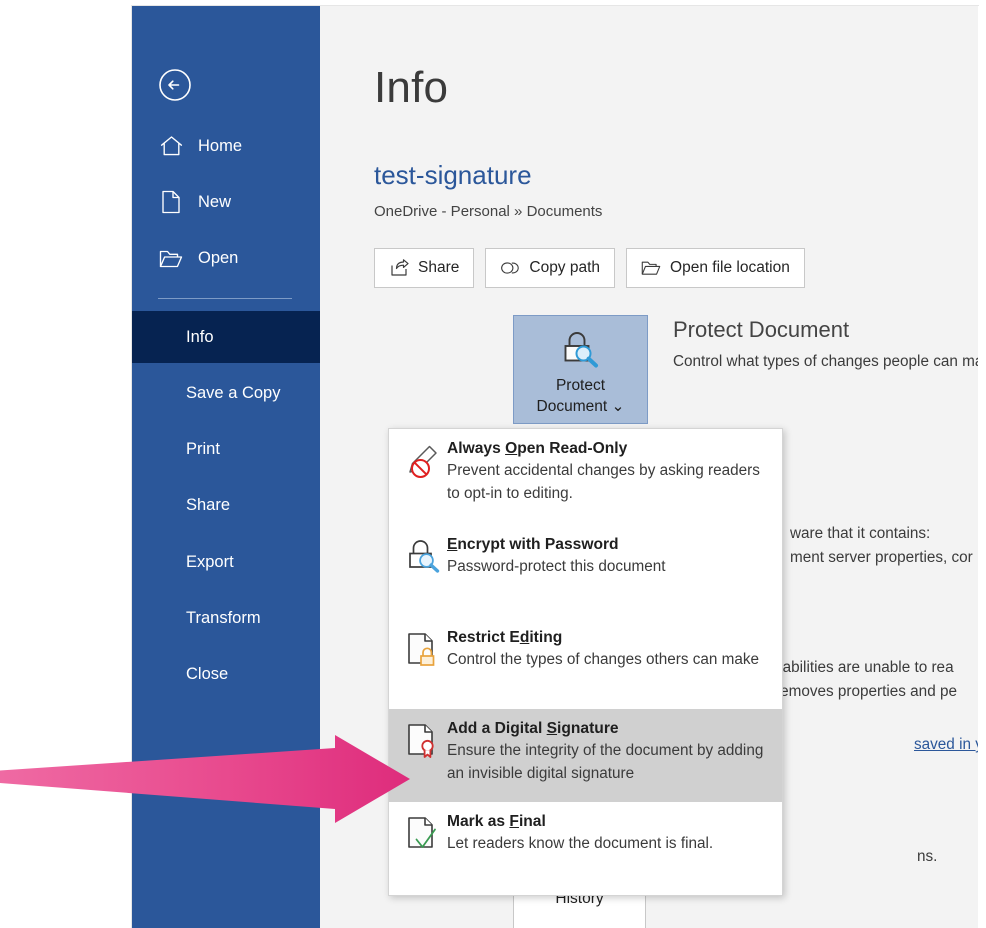 Image resolution: width=986 pixels, height=928 pixels. I want to click on accelerator-key: F, so click(514, 821).